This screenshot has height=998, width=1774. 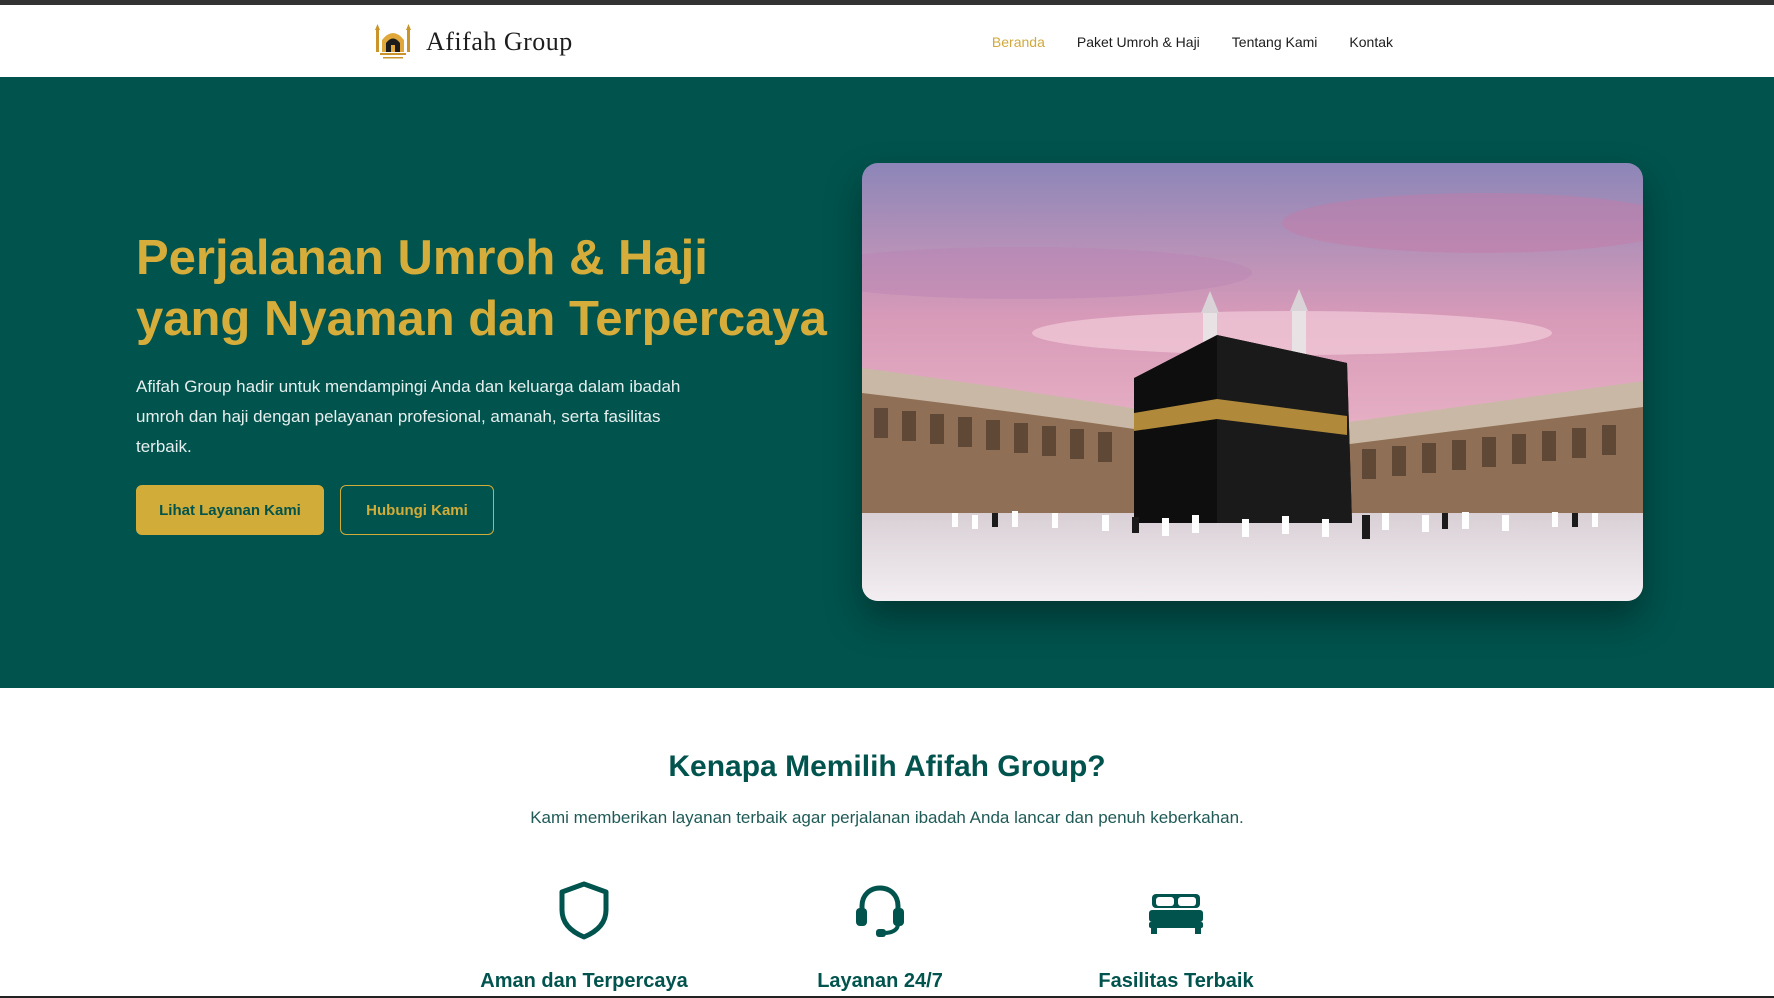 I want to click on feature-facilities: Fasilitas Terbaik, so click(x=1176, y=936).